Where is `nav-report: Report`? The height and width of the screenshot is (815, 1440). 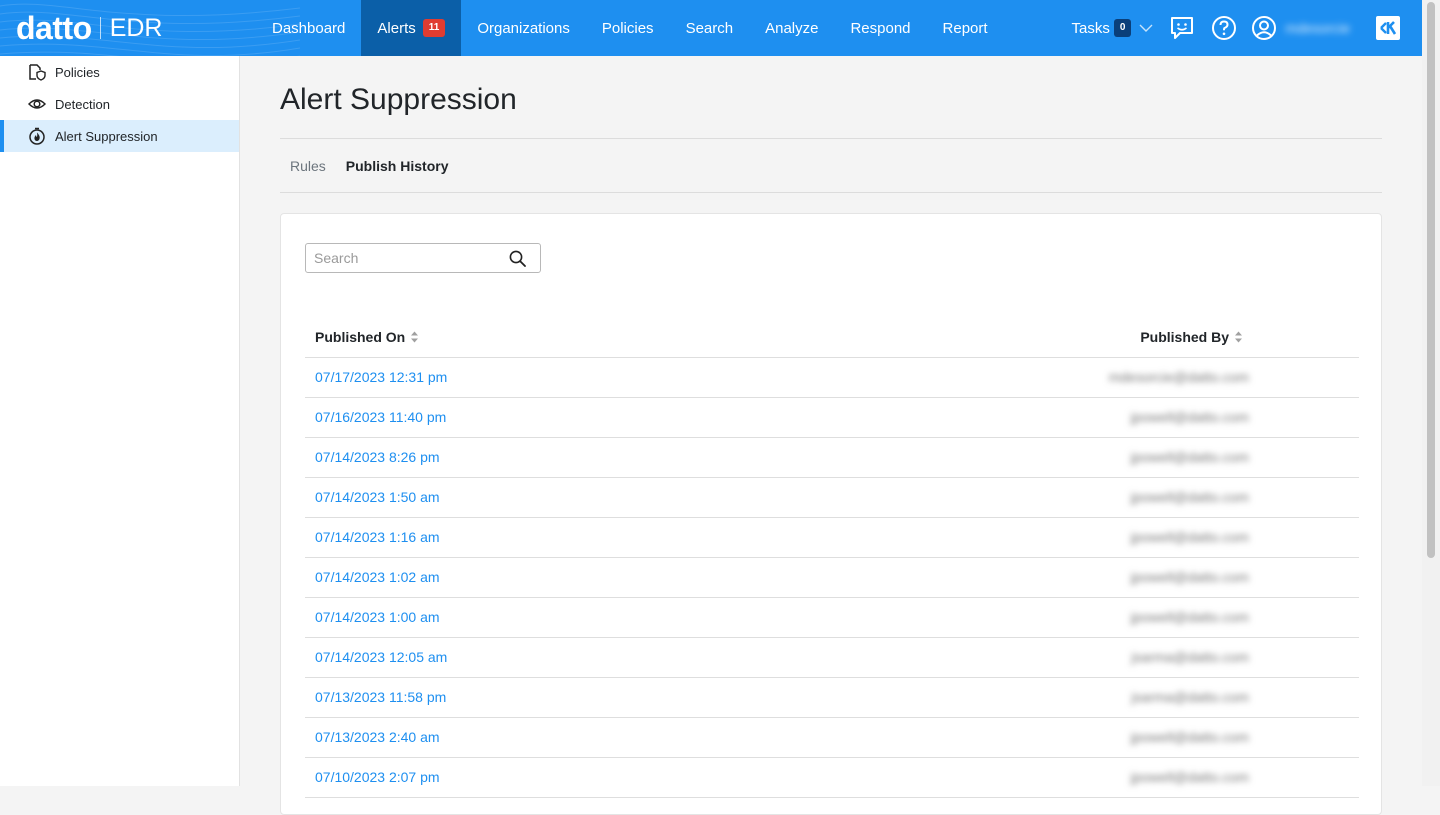
nav-report: Report is located at coordinates (965, 28).